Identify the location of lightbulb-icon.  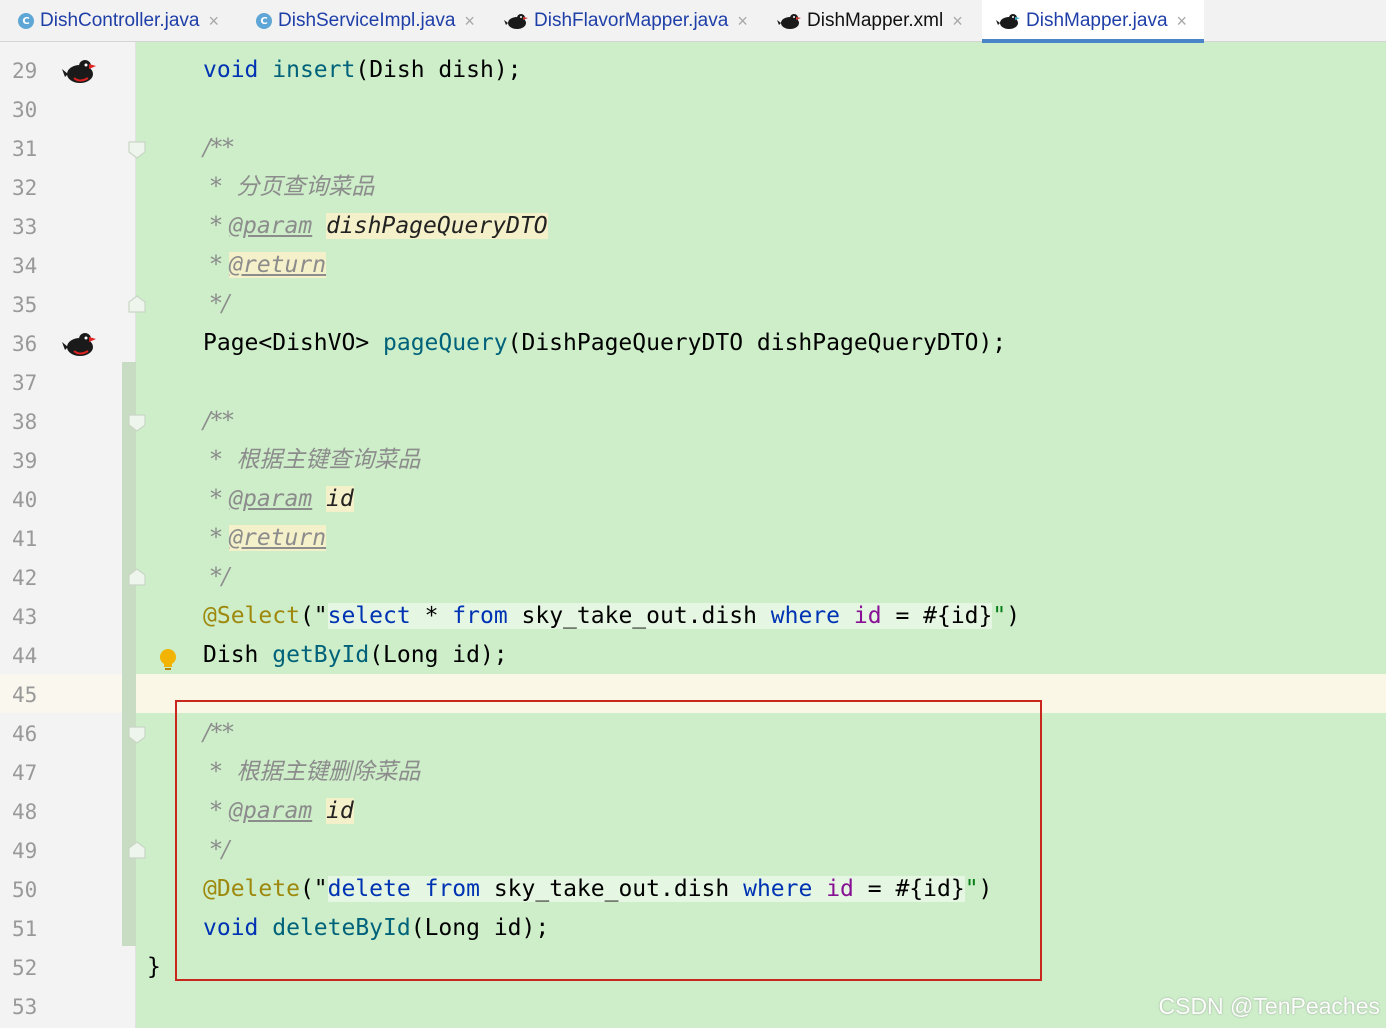
(168, 662).